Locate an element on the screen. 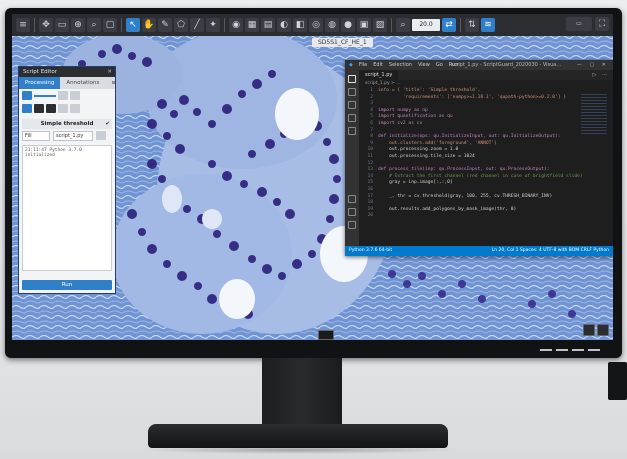 This screenshot has height=459, width=627. tab-annotations: Annotations is located at coordinates (82, 83).